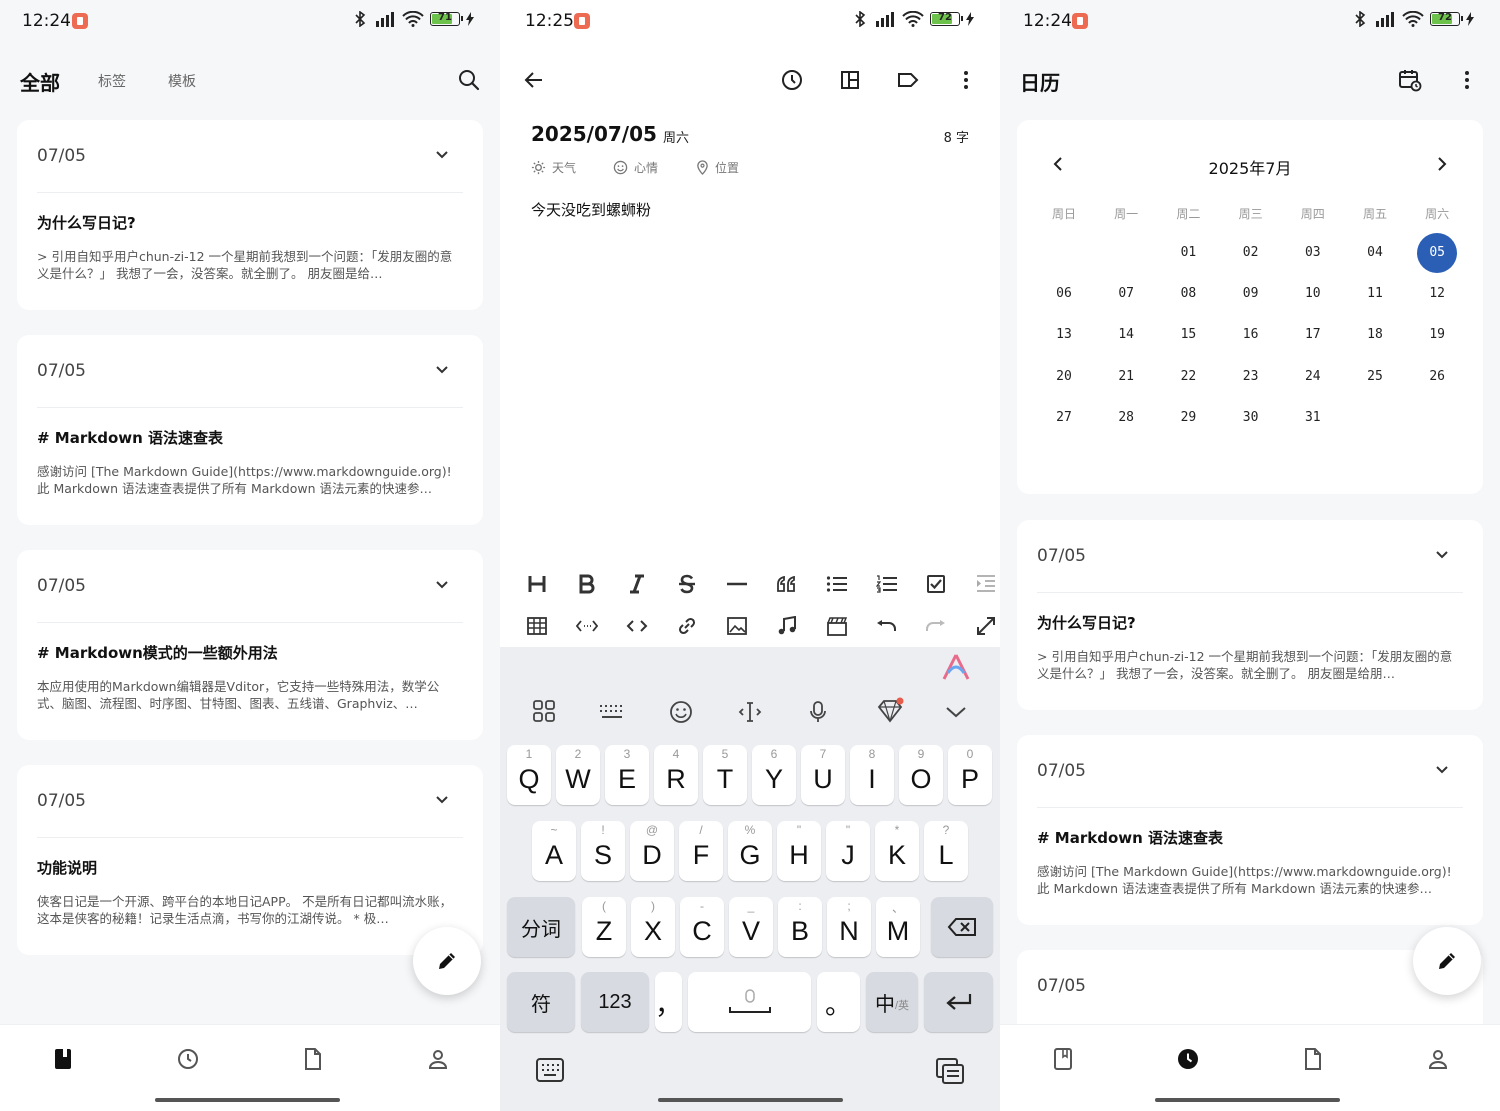 This screenshot has height=1111, width=1500. I want to click on keyboard-assistant-logo-icon, so click(956, 667).